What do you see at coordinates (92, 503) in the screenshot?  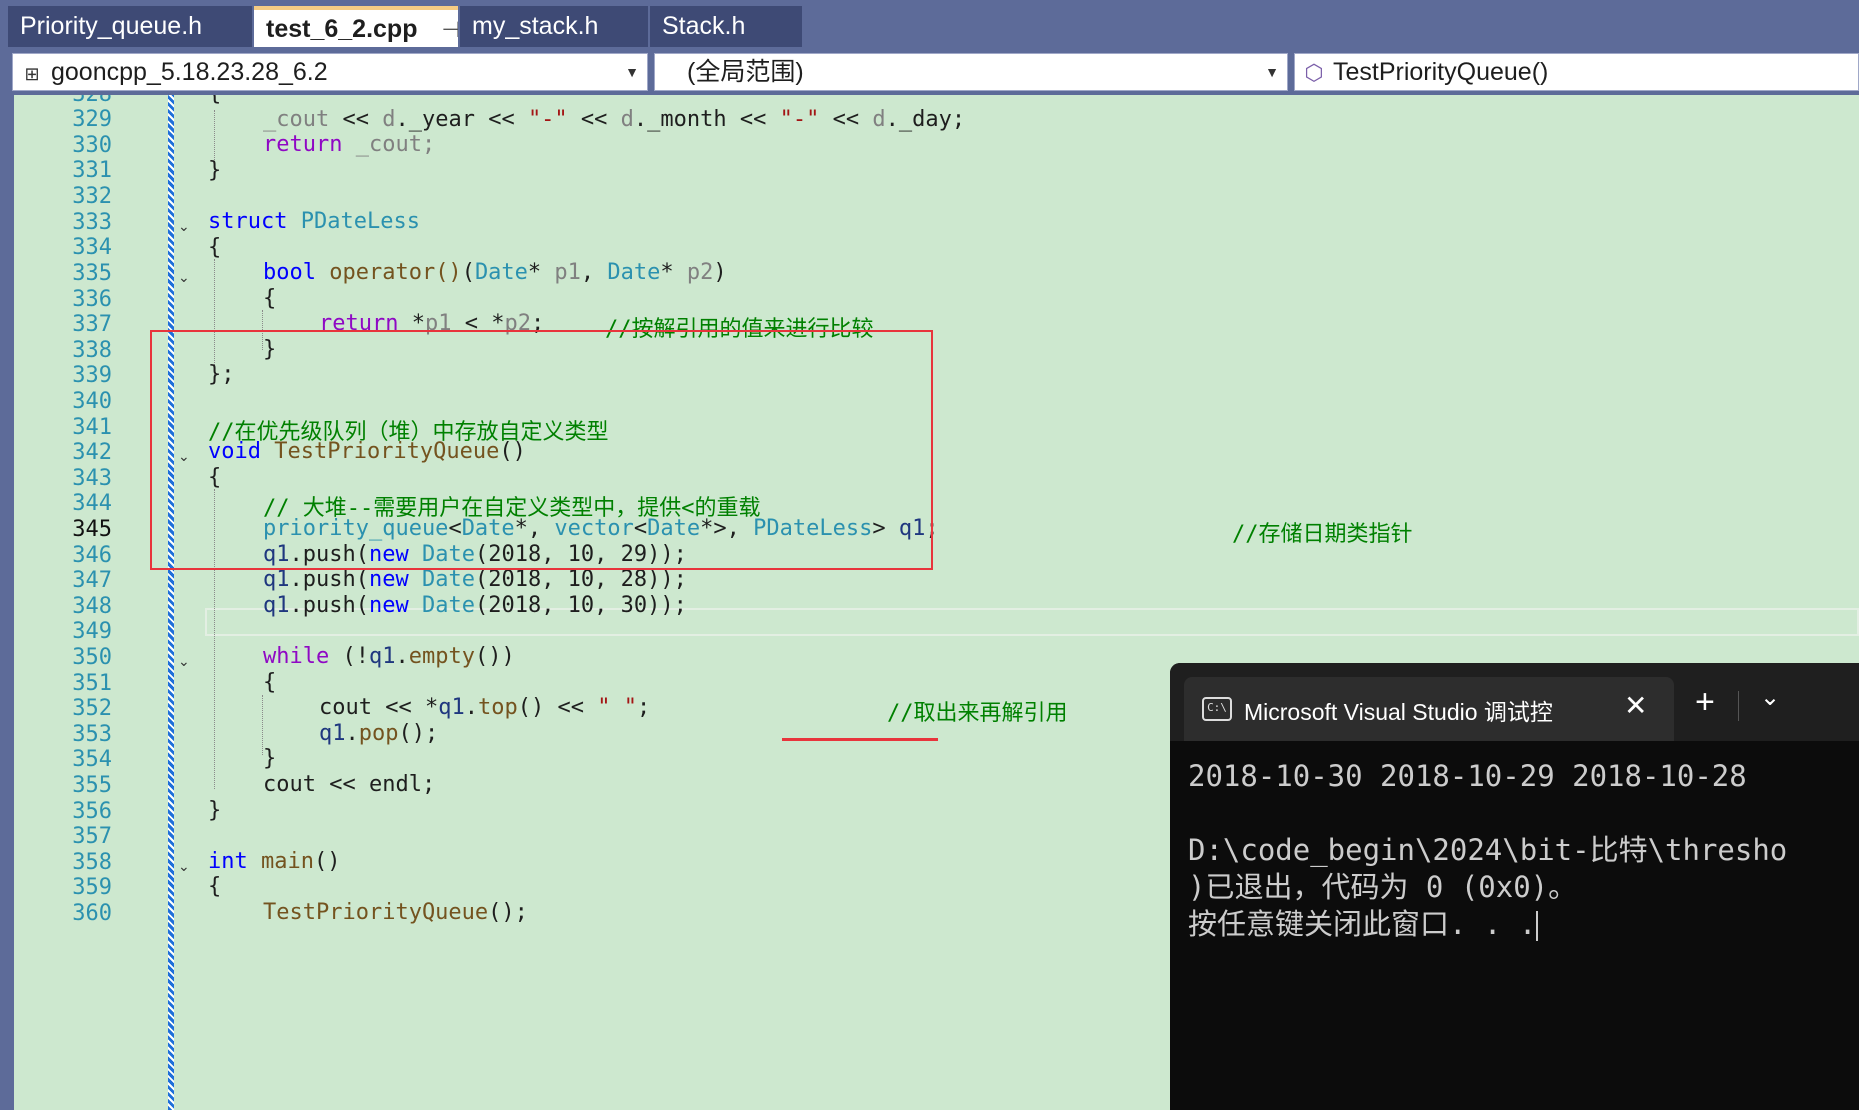 I see `line-number: 344` at bounding box center [92, 503].